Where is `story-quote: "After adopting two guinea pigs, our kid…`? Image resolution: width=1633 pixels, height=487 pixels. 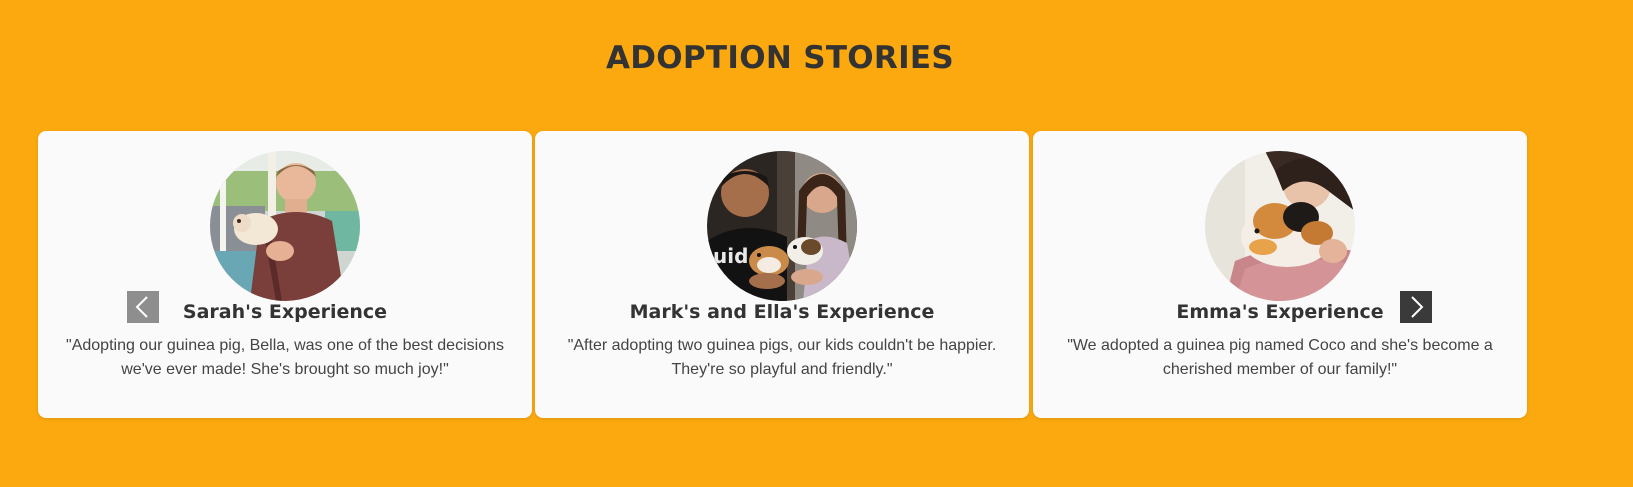
story-quote: "After adopting two guinea pigs, our kid… is located at coordinates (782, 357).